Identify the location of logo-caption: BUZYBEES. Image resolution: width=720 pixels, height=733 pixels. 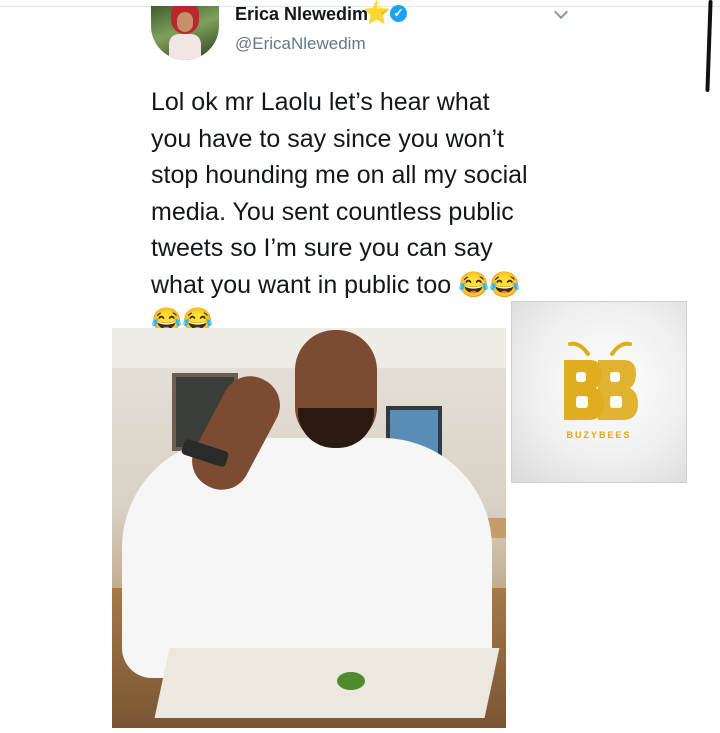
(599, 435).